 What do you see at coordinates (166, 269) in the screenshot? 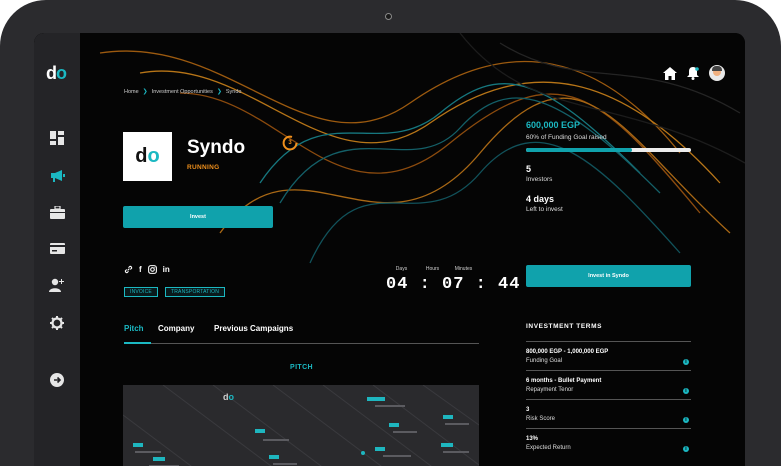
I see `linkedin-icon: in` at bounding box center [166, 269].